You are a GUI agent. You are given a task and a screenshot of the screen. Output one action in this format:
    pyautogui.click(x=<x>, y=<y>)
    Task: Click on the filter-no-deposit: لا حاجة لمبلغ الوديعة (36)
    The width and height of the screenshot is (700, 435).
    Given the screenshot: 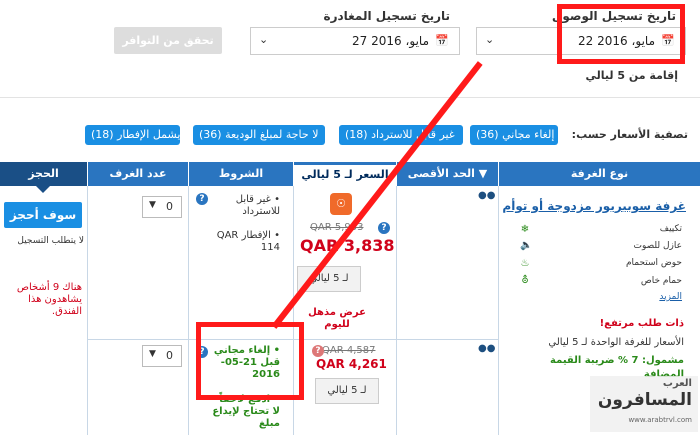 What is the action you would take?
    pyautogui.click(x=259, y=135)
    